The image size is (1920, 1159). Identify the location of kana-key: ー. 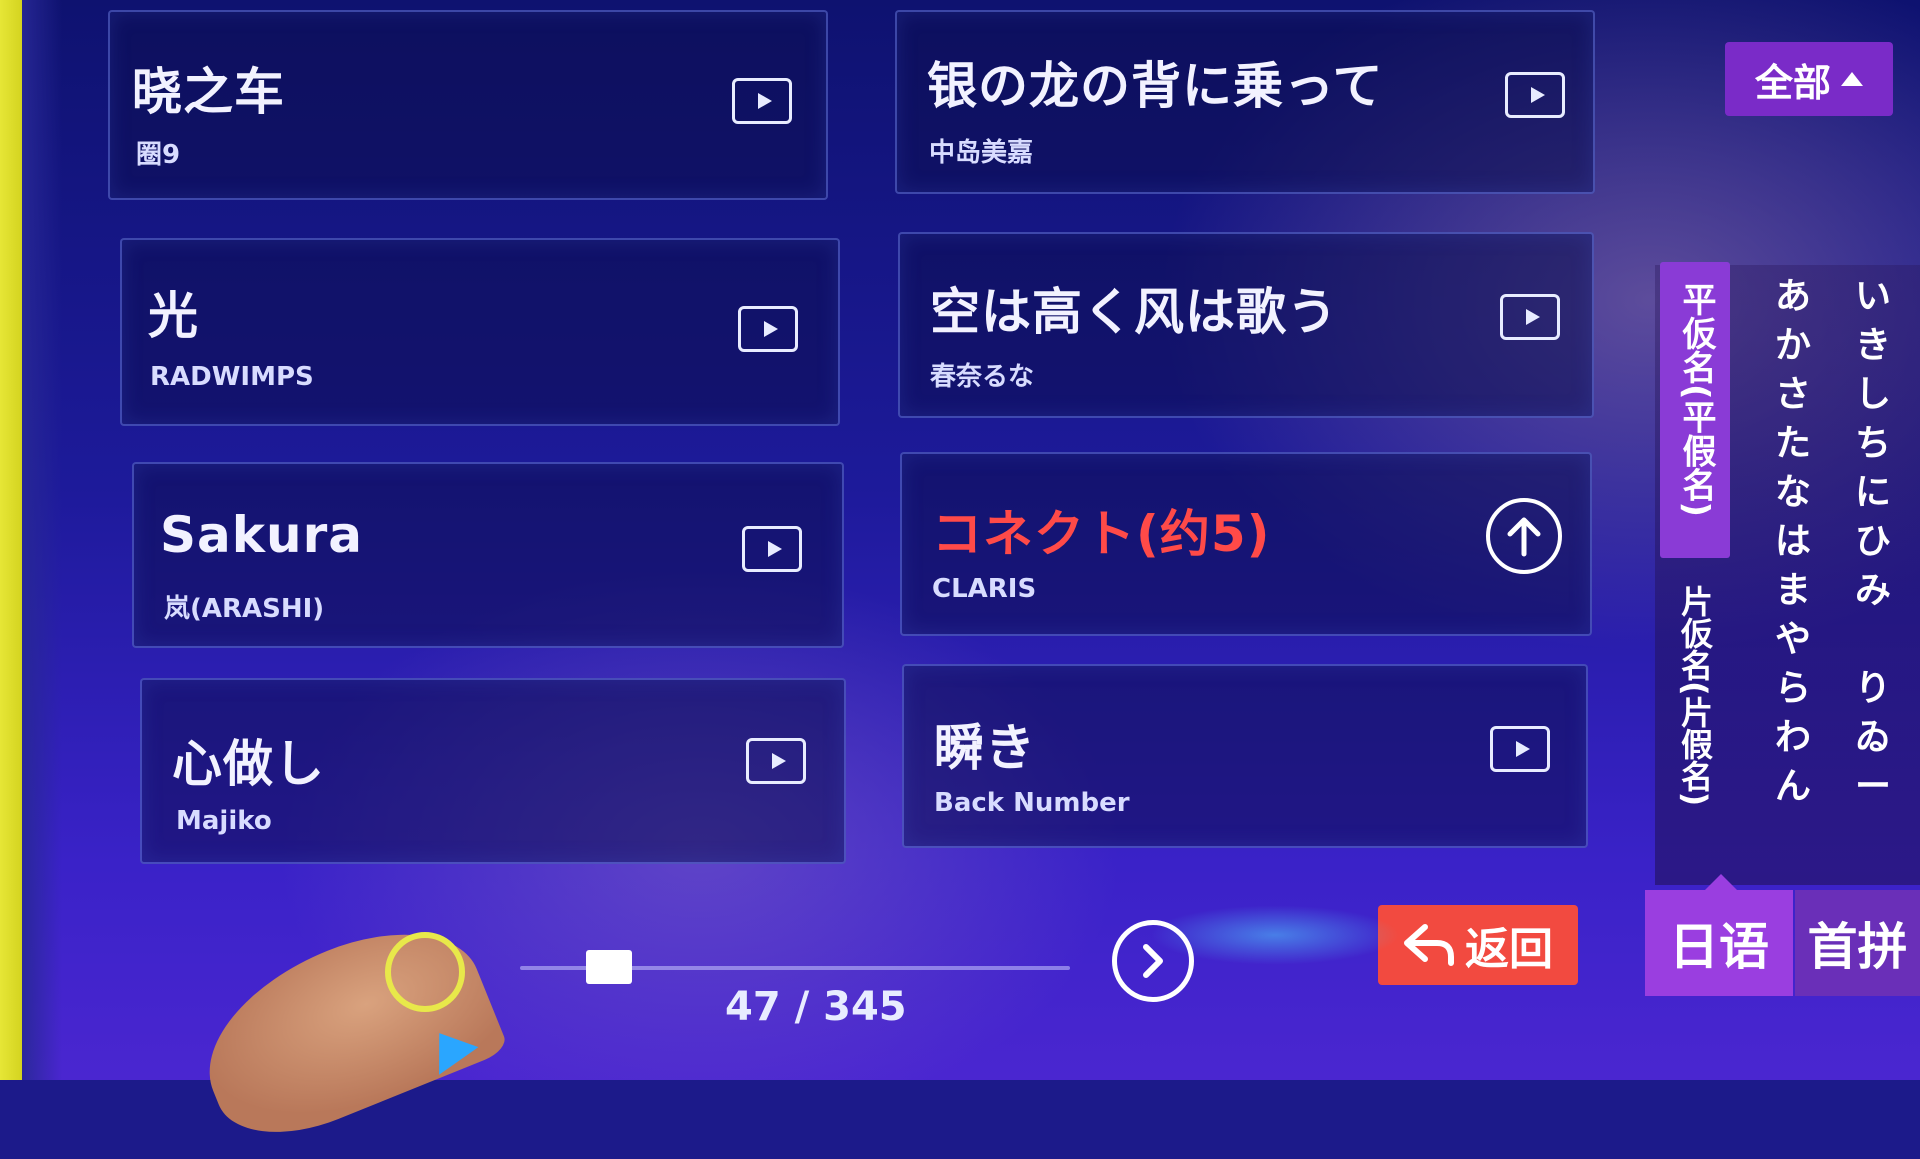
(1873, 786).